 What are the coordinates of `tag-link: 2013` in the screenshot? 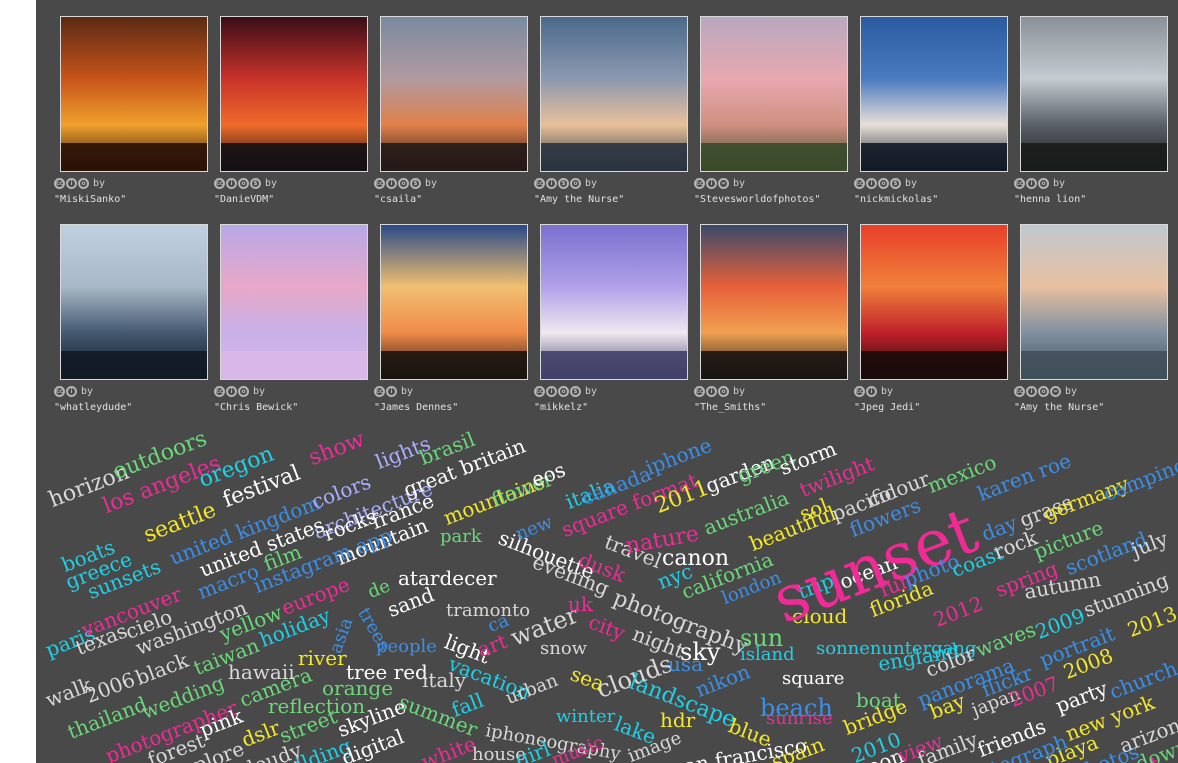 It's located at (1151, 621).